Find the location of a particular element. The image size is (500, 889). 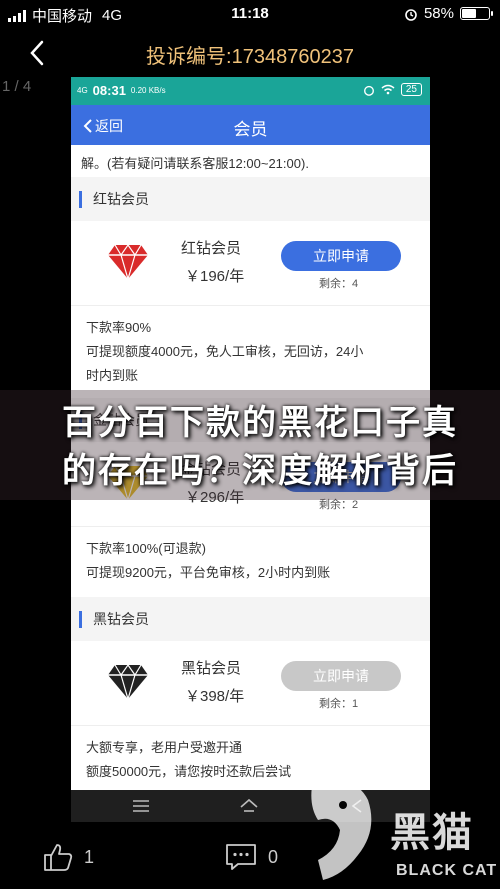

black-cat-watermark: 黑猫 BLACK CAT is located at coordinates (399, 824).